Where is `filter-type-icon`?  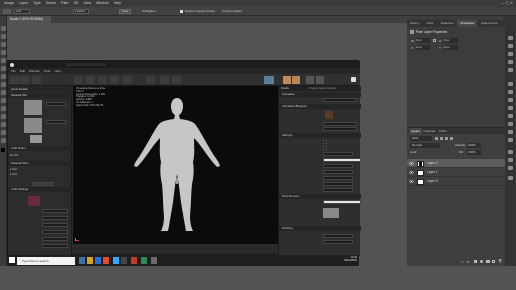
filter-type-icon is located at coordinates (446, 138).